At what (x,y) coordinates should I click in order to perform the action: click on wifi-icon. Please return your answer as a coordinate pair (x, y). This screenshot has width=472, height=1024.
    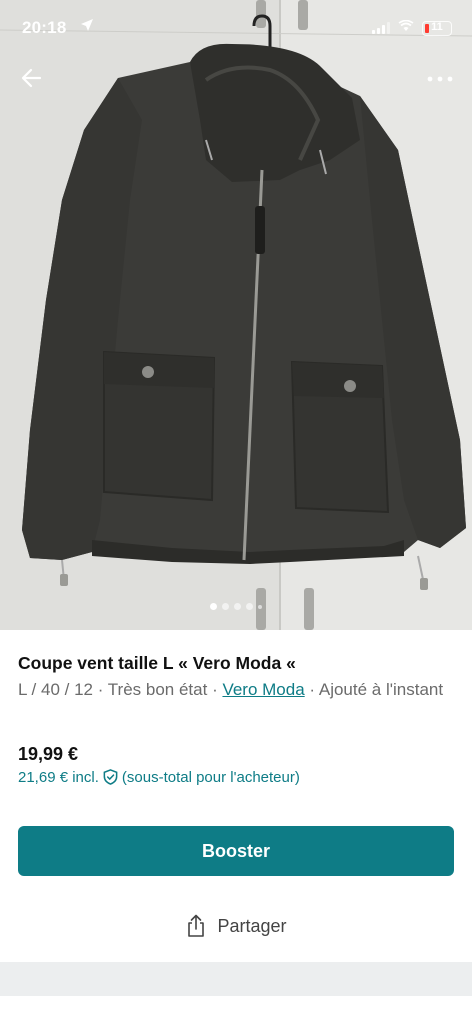
    Looking at the image, I should click on (406, 28).